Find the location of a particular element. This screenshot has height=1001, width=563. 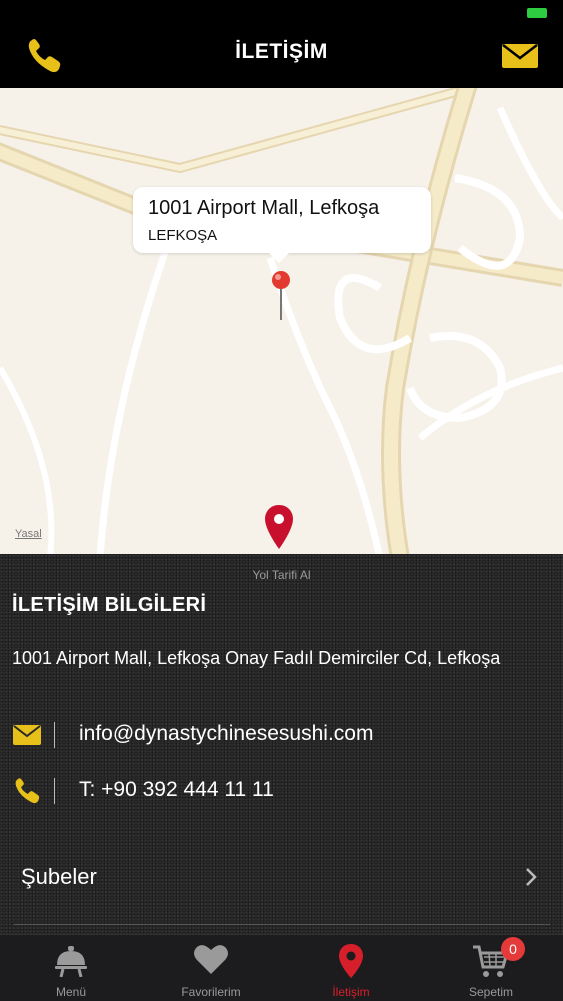

tab-contact: İletişim is located at coordinates (351, 968).